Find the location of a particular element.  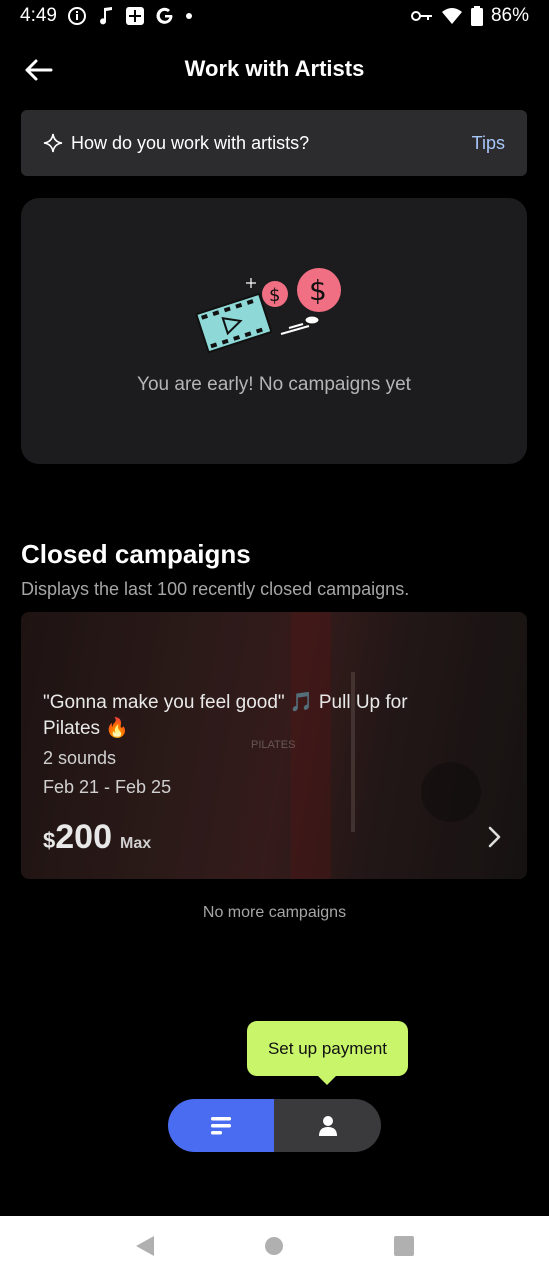

back-arrow-icon is located at coordinates (39, 70).